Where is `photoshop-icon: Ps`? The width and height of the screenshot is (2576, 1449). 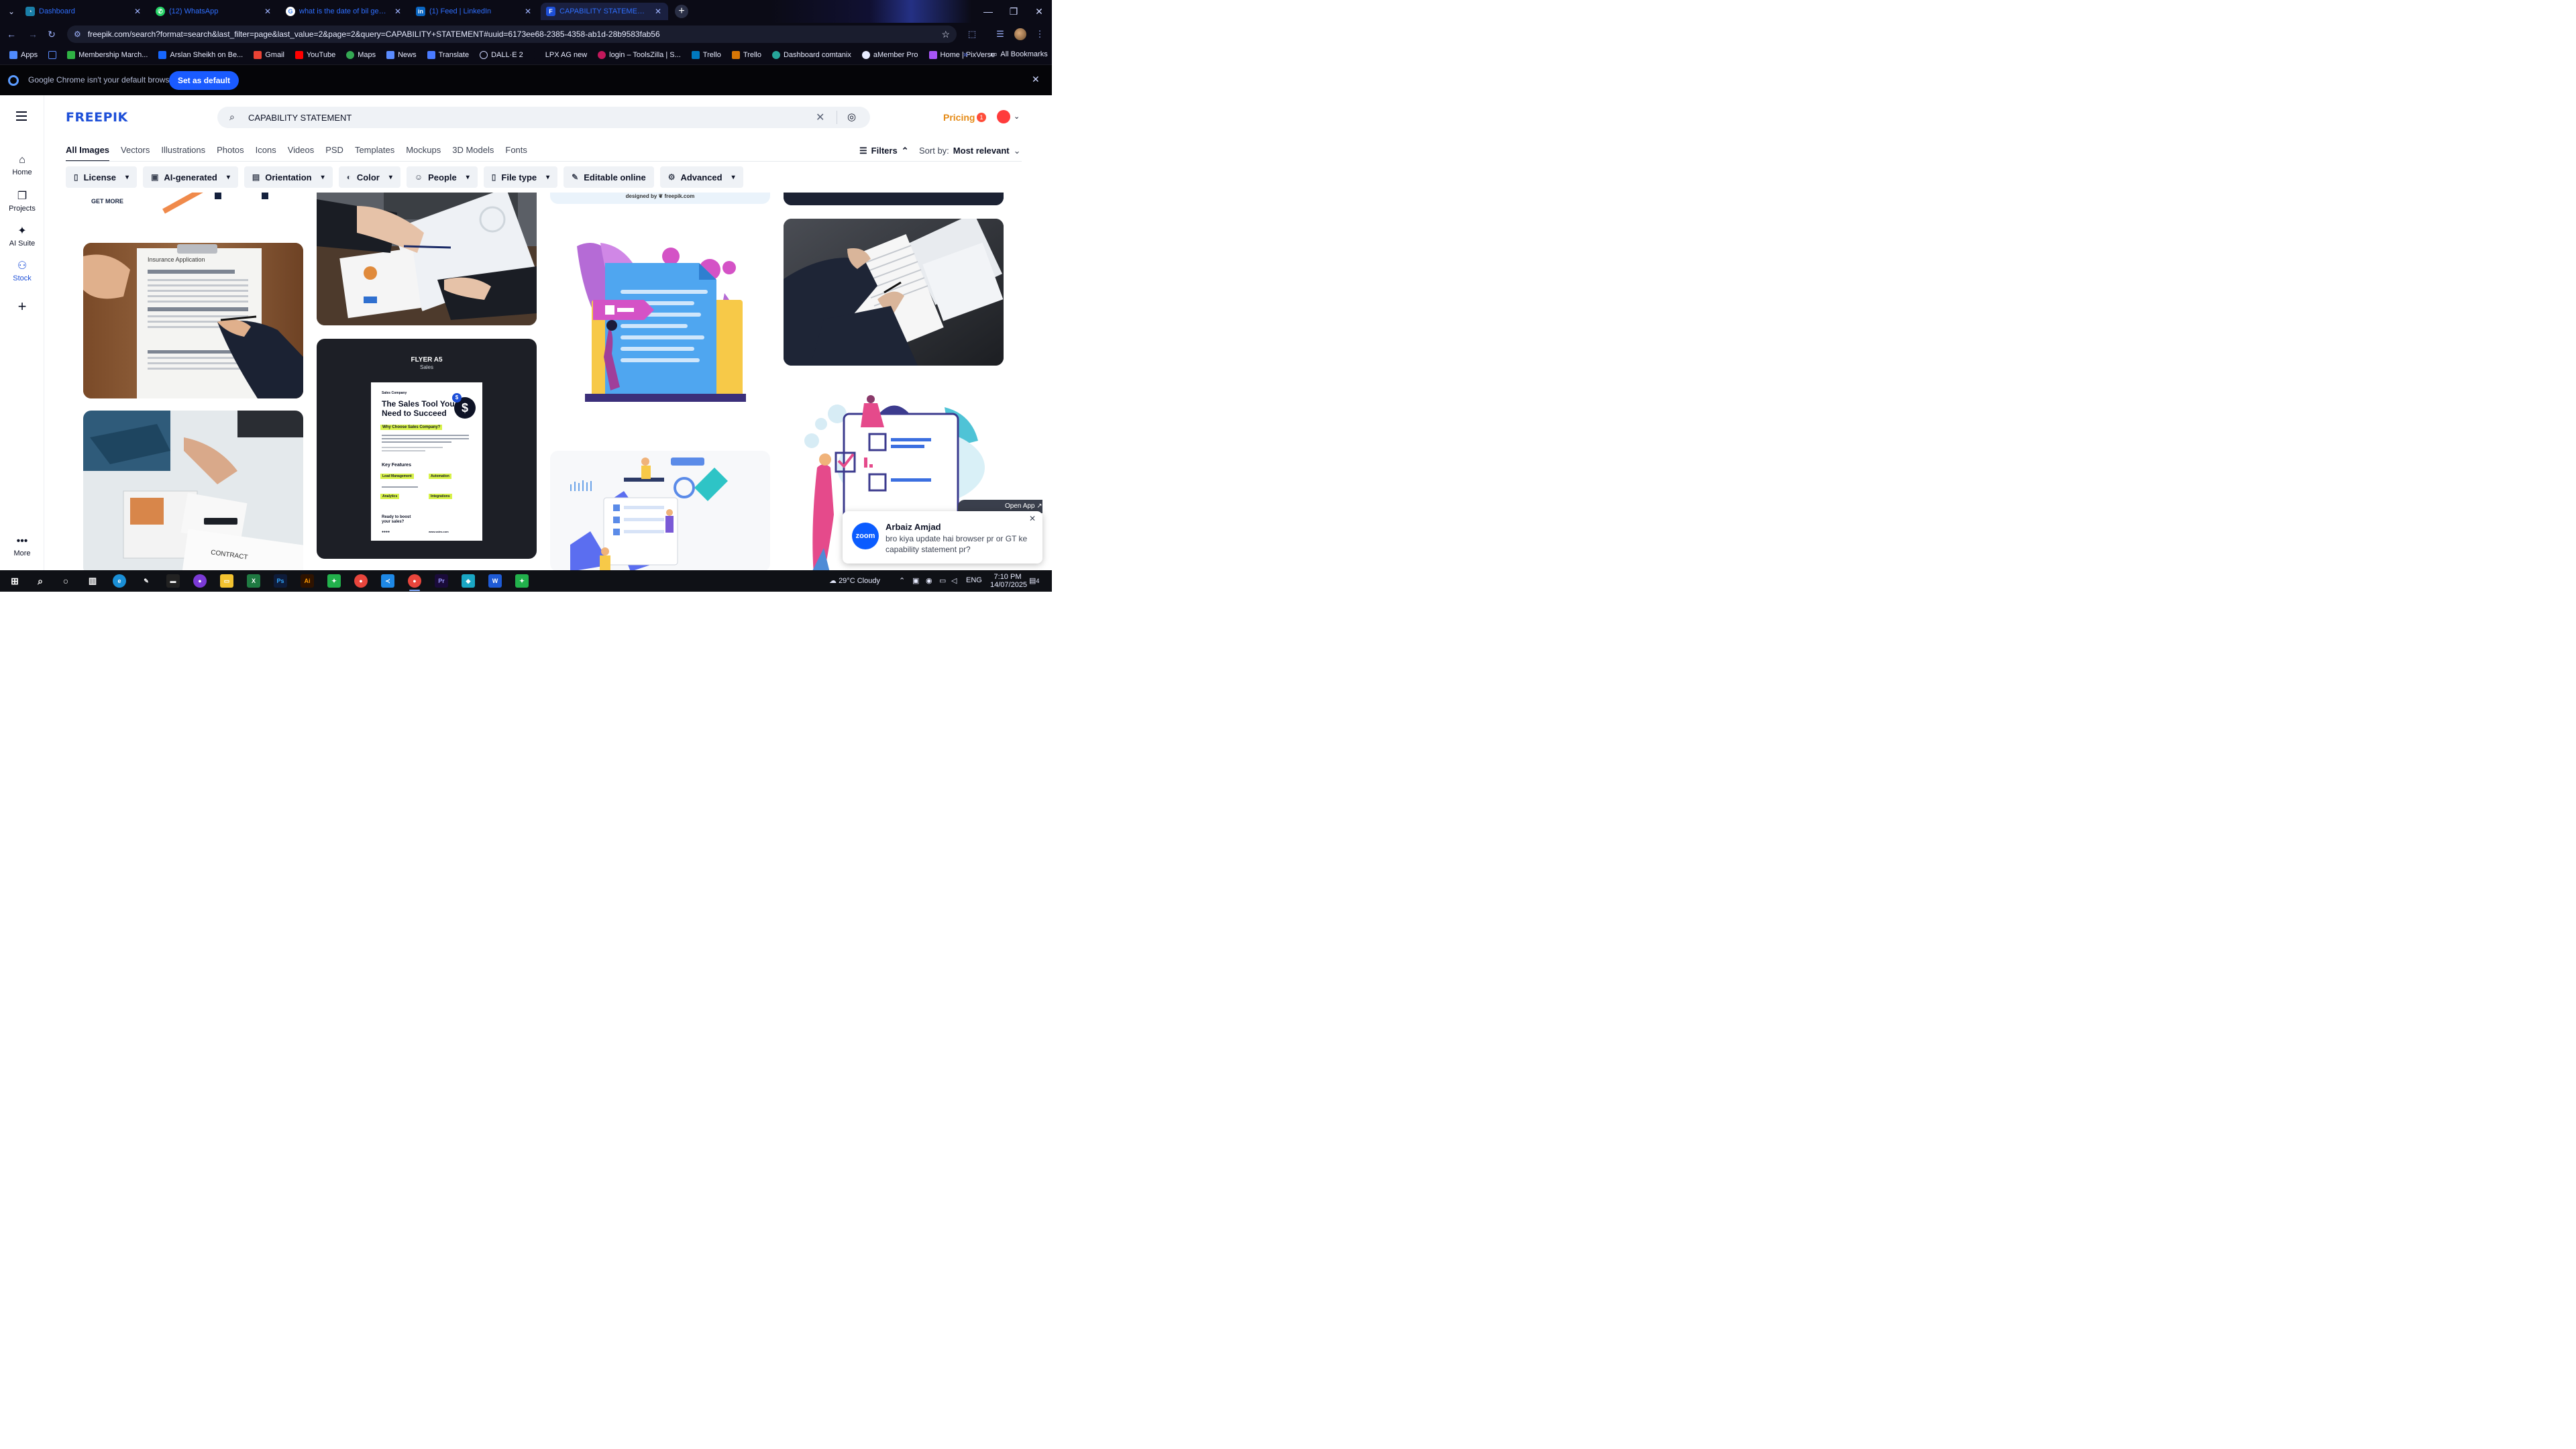 photoshop-icon: Ps is located at coordinates (280, 581).